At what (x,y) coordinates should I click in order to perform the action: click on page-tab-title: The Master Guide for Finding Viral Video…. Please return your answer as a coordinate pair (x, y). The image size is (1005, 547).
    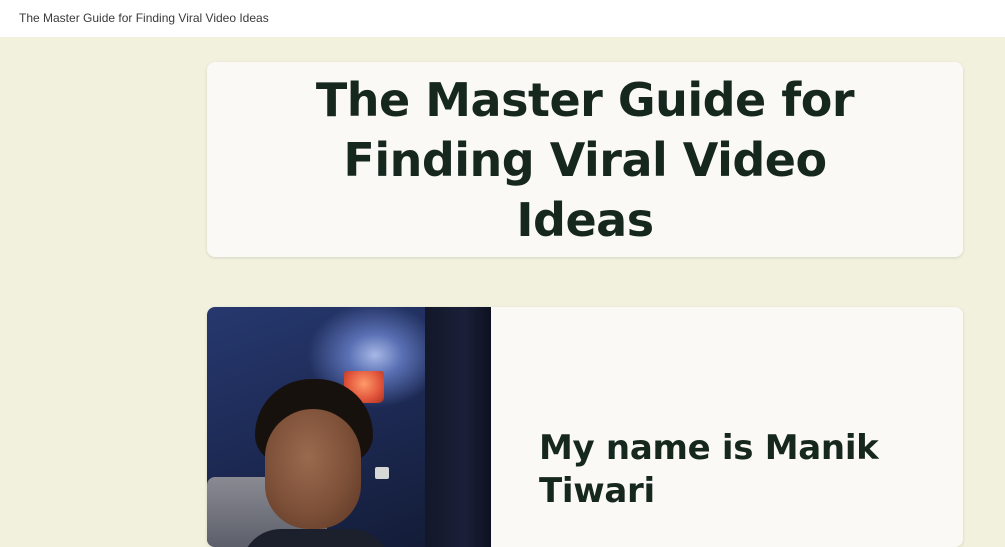
    Looking at the image, I should click on (144, 18).